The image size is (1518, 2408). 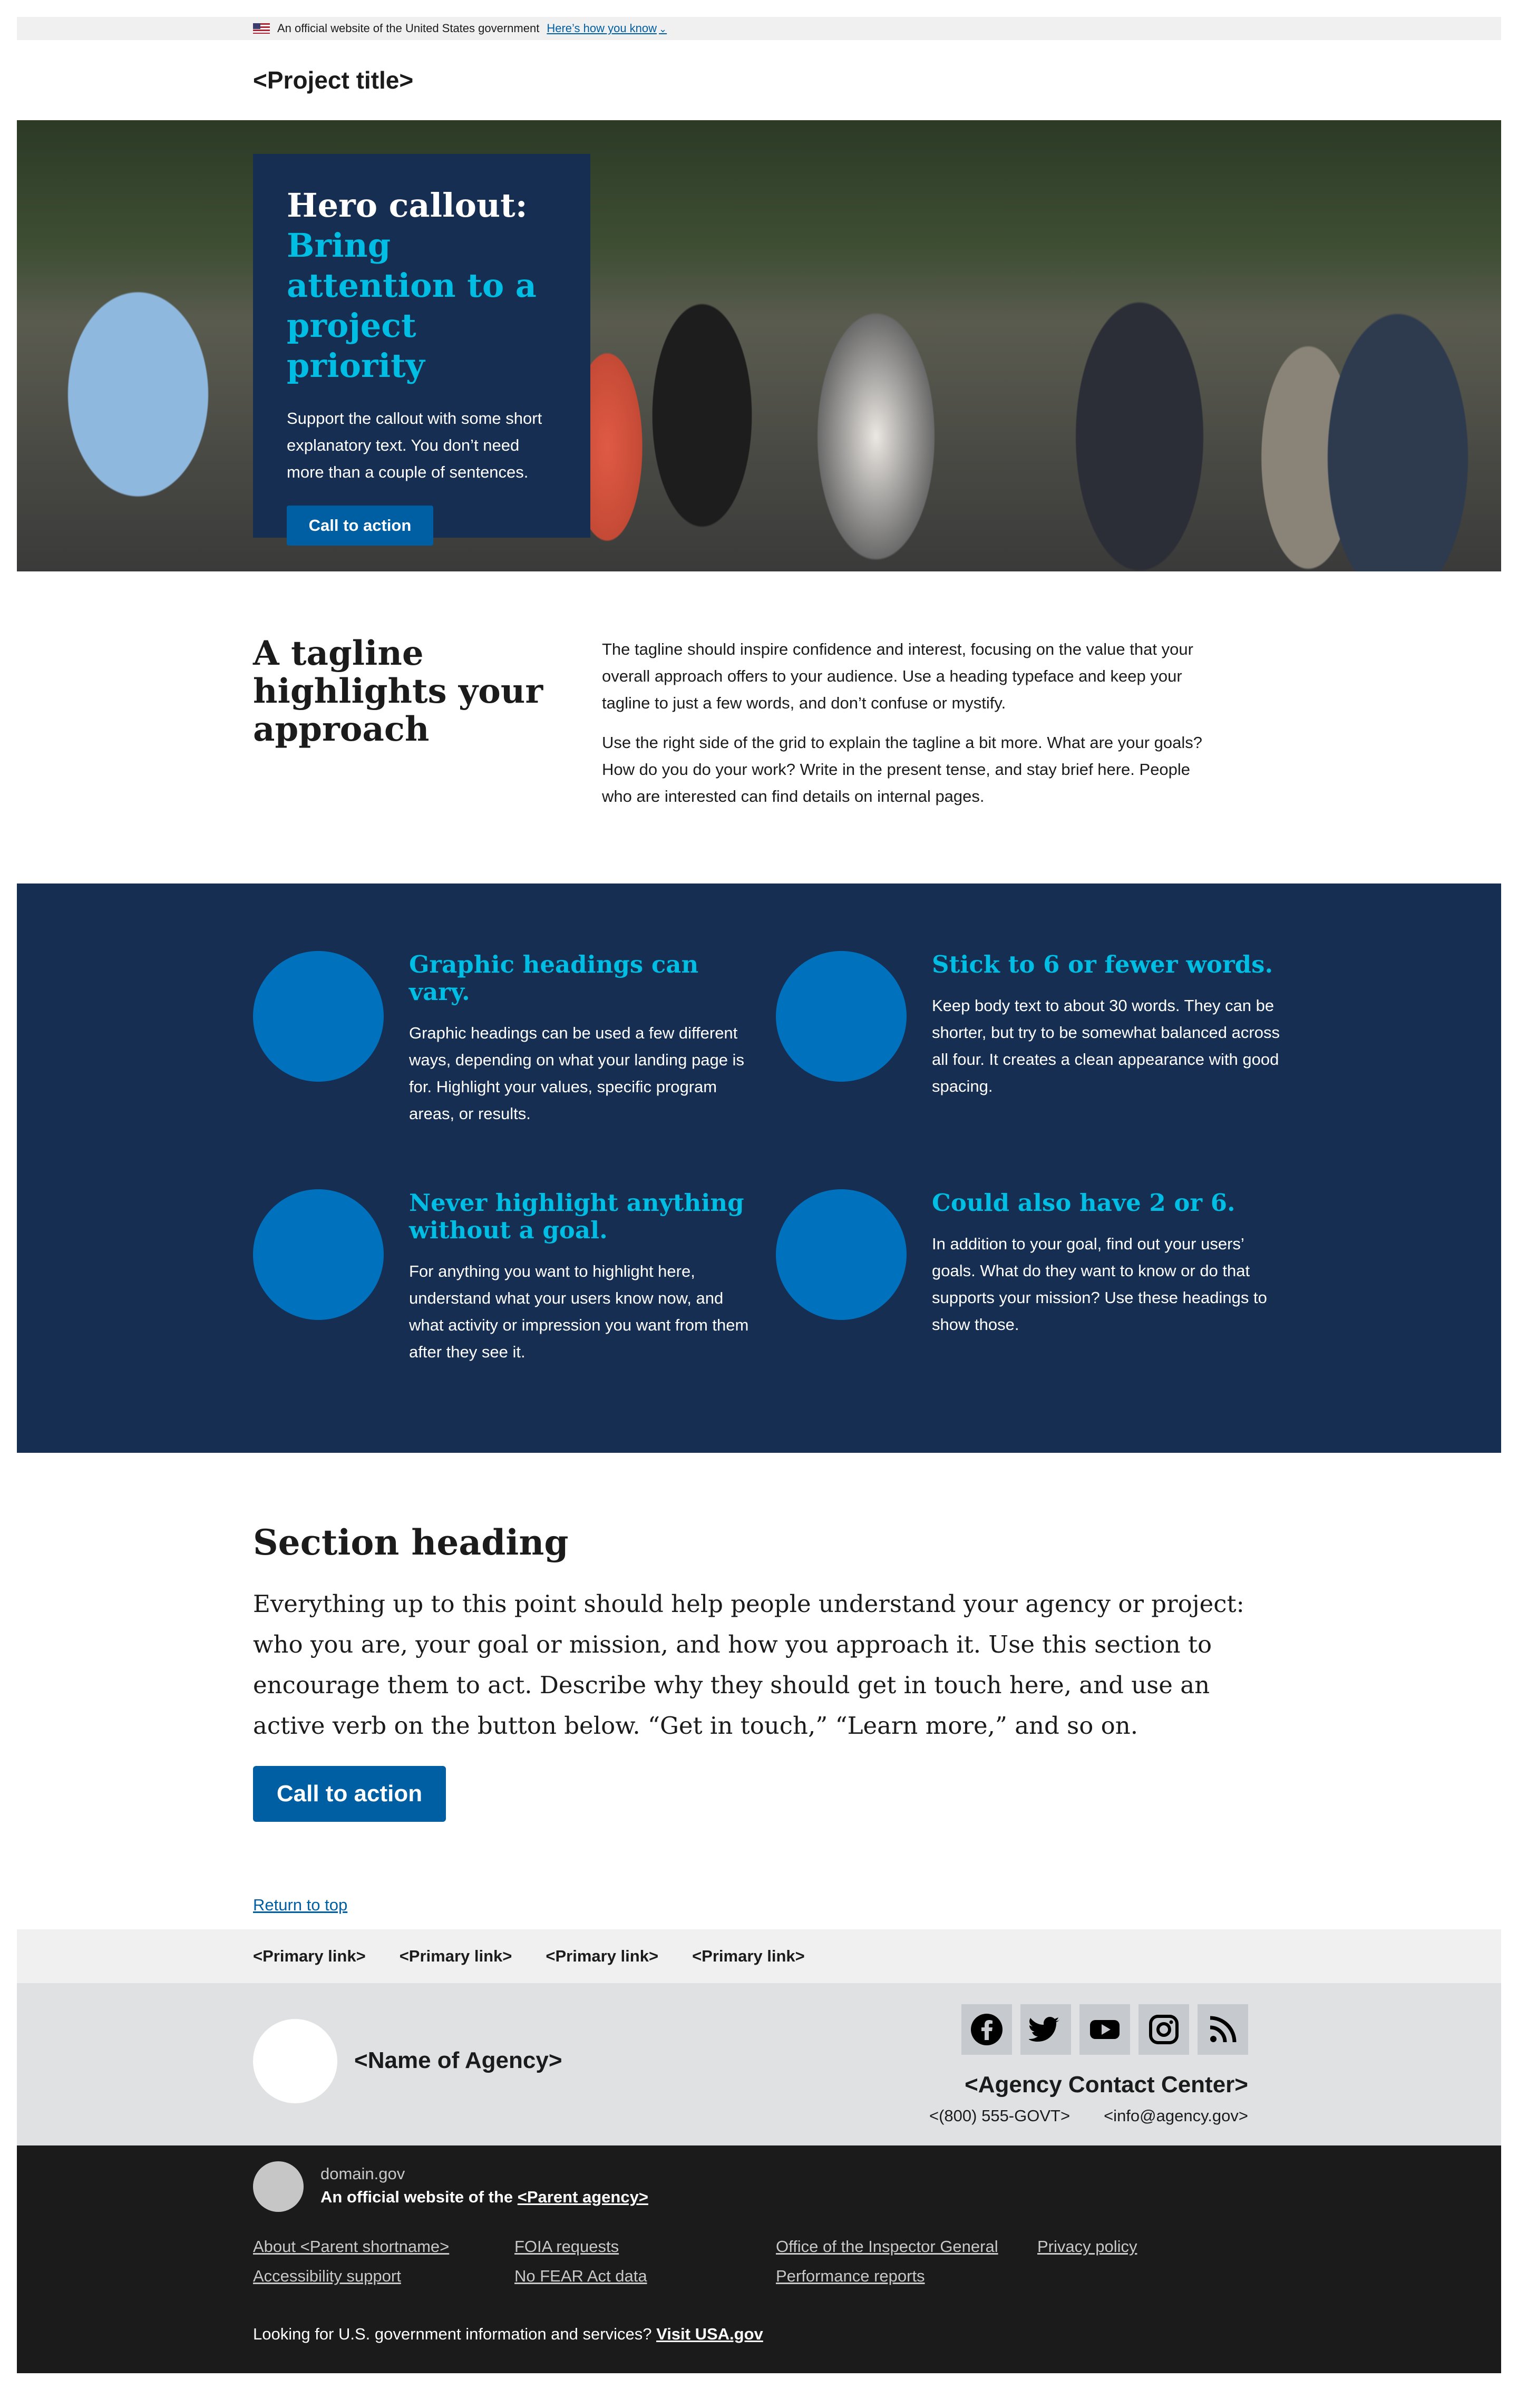 I want to click on identifier-link-no-fear: No FEAR Act data, so click(x=645, y=2276).